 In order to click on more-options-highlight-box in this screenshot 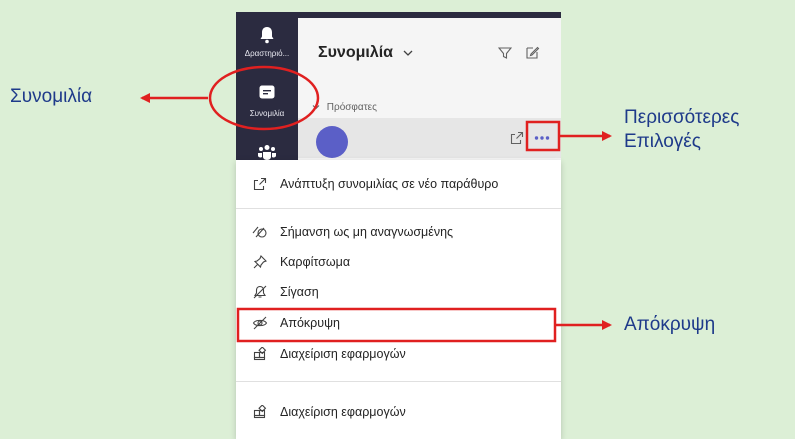, I will do `click(543, 136)`.